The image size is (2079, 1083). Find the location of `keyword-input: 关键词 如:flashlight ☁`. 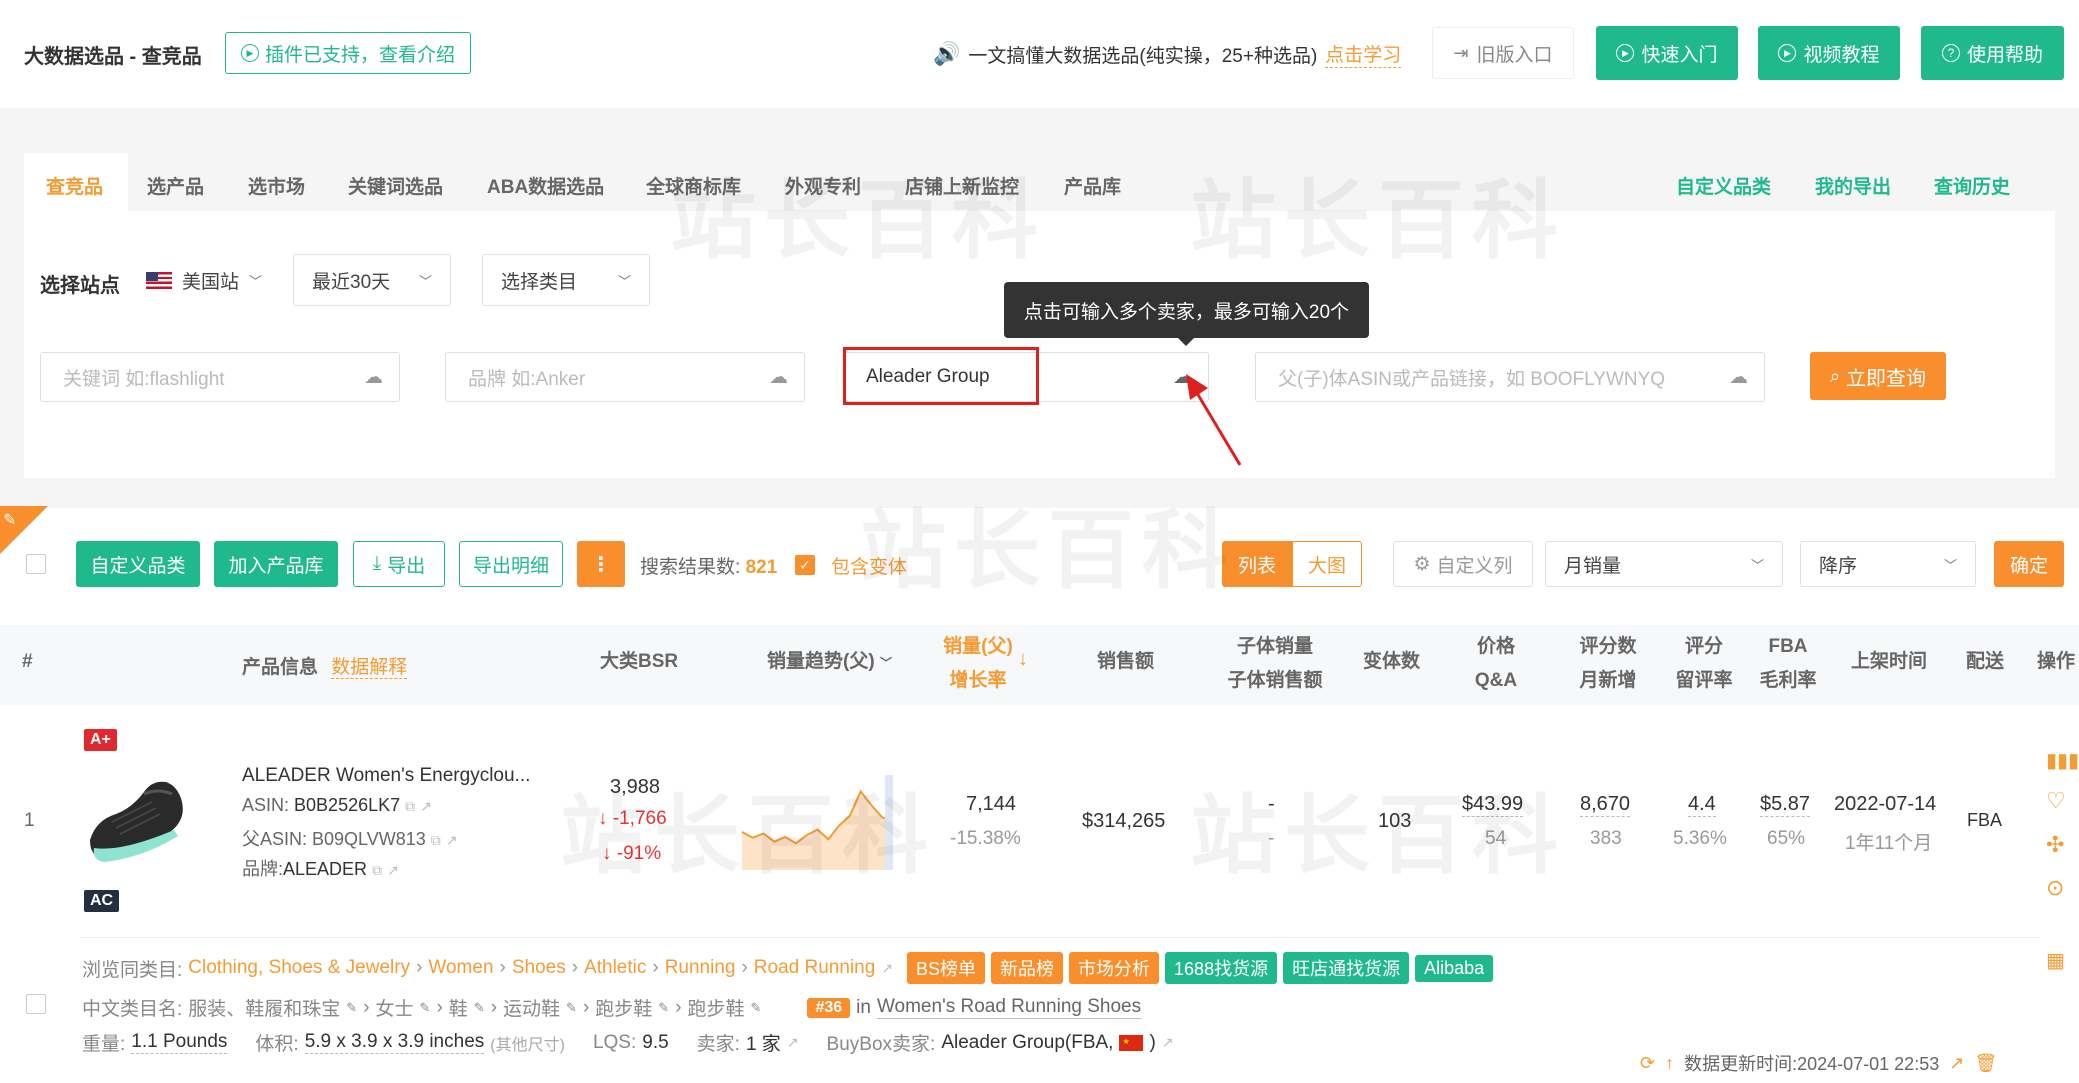

keyword-input: 关键词 如:flashlight ☁ is located at coordinates (220, 377).